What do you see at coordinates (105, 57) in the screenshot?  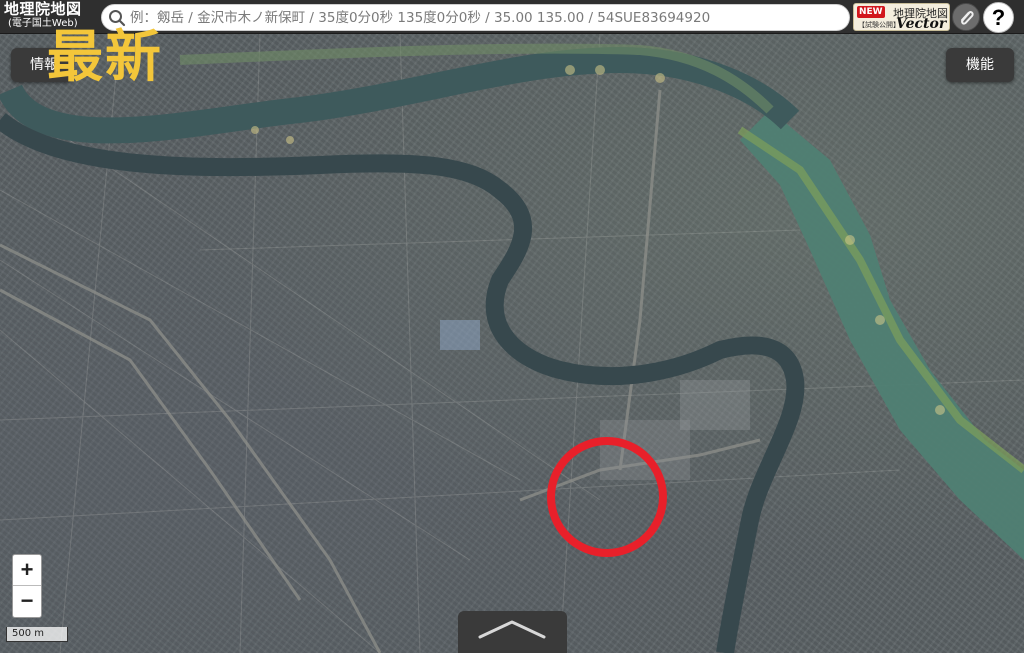 I see `latest-stamp: 最新` at bounding box center [105, 57].